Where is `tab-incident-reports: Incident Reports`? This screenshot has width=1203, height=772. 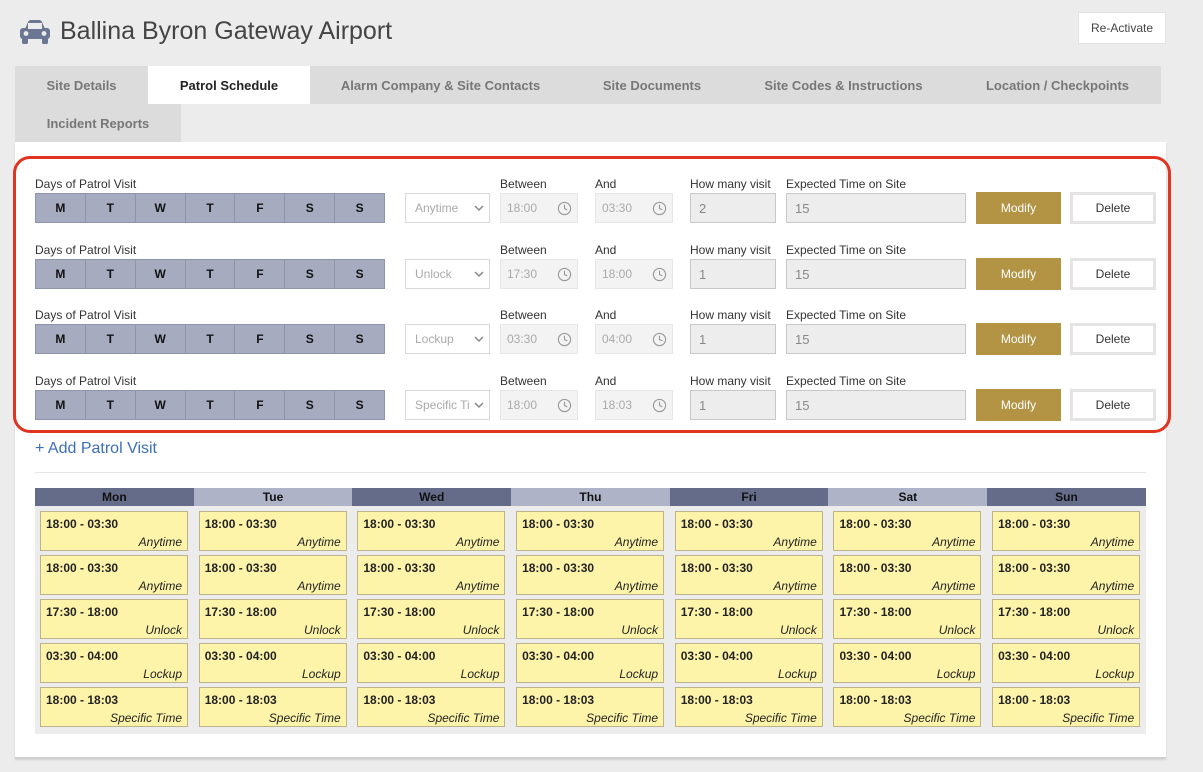
tab-incident-reports: Incident Reports is located at coordinates (98, 123).